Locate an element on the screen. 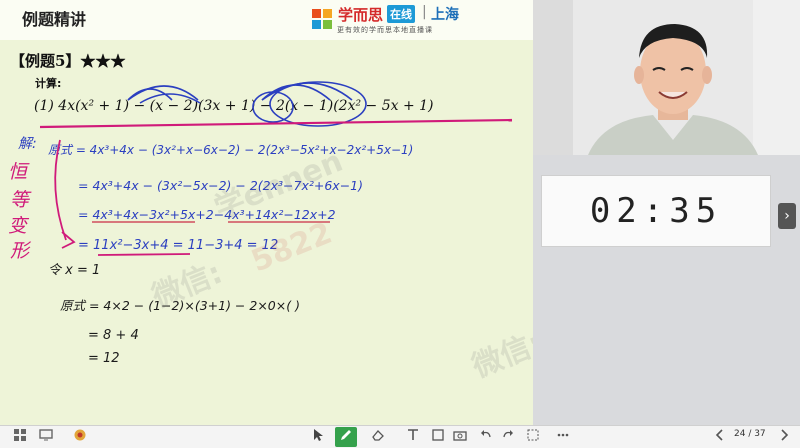 The image size is (800, 448). teacher-video is located at coordinates (666, 77).